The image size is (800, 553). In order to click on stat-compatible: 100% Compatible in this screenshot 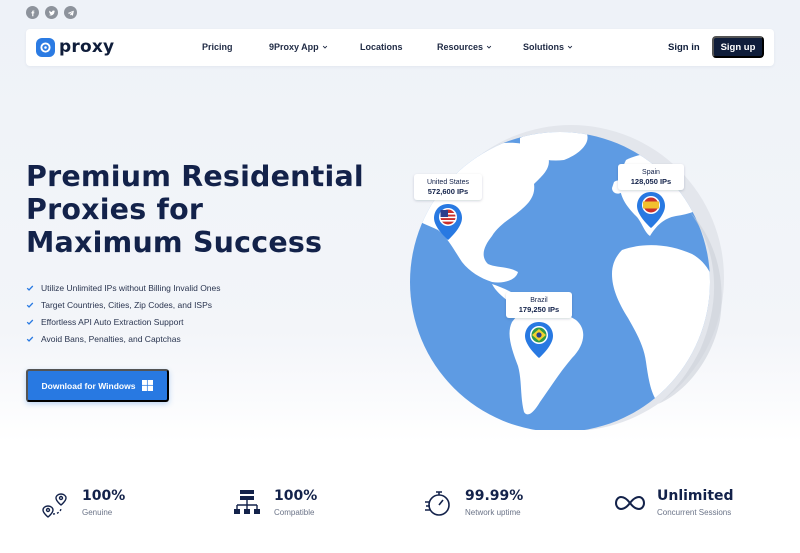, I will do `click(274, 503)`.